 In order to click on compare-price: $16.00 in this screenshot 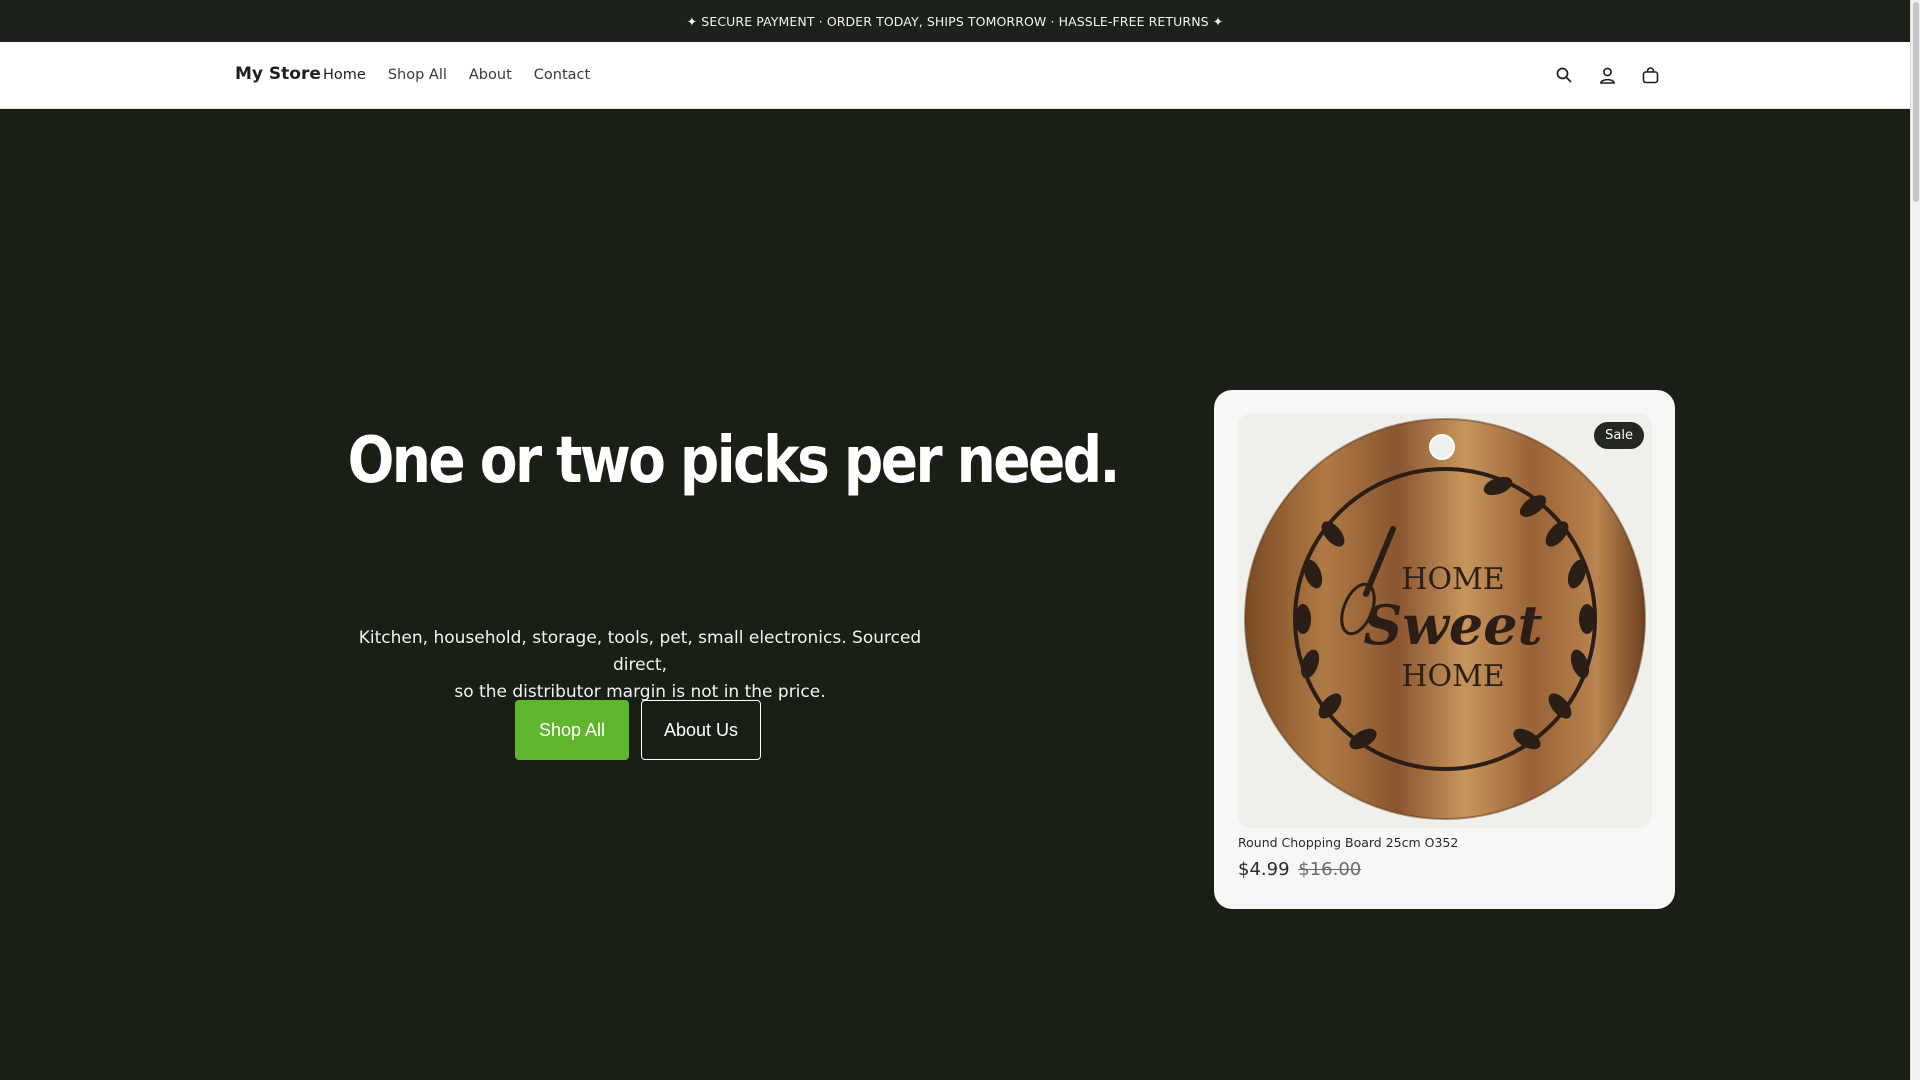, I will do `click(1330, 869)`.